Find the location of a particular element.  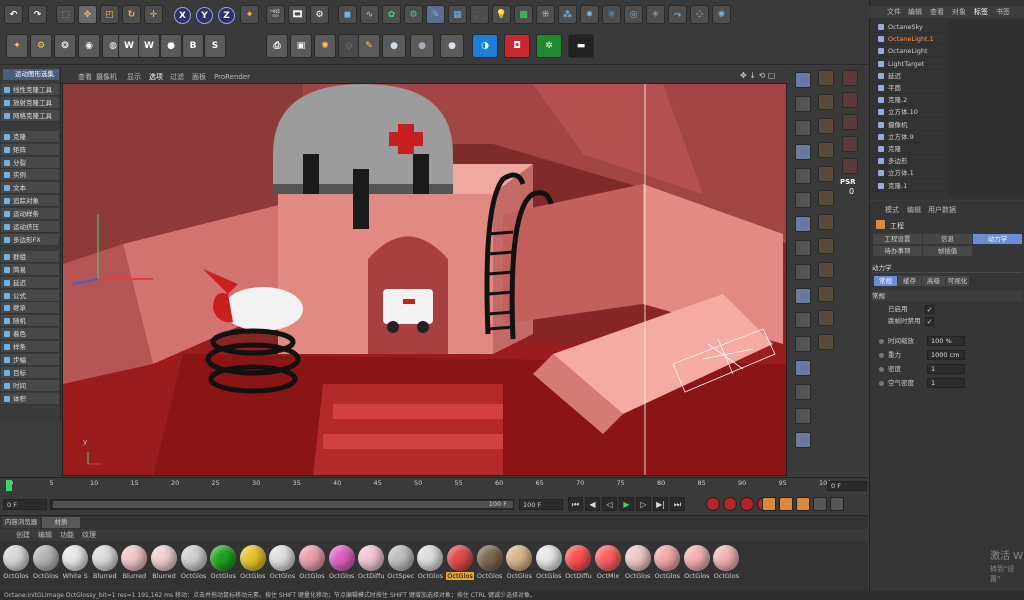

enabled-checkbox: ✓ is located at coordinates (929, 309).